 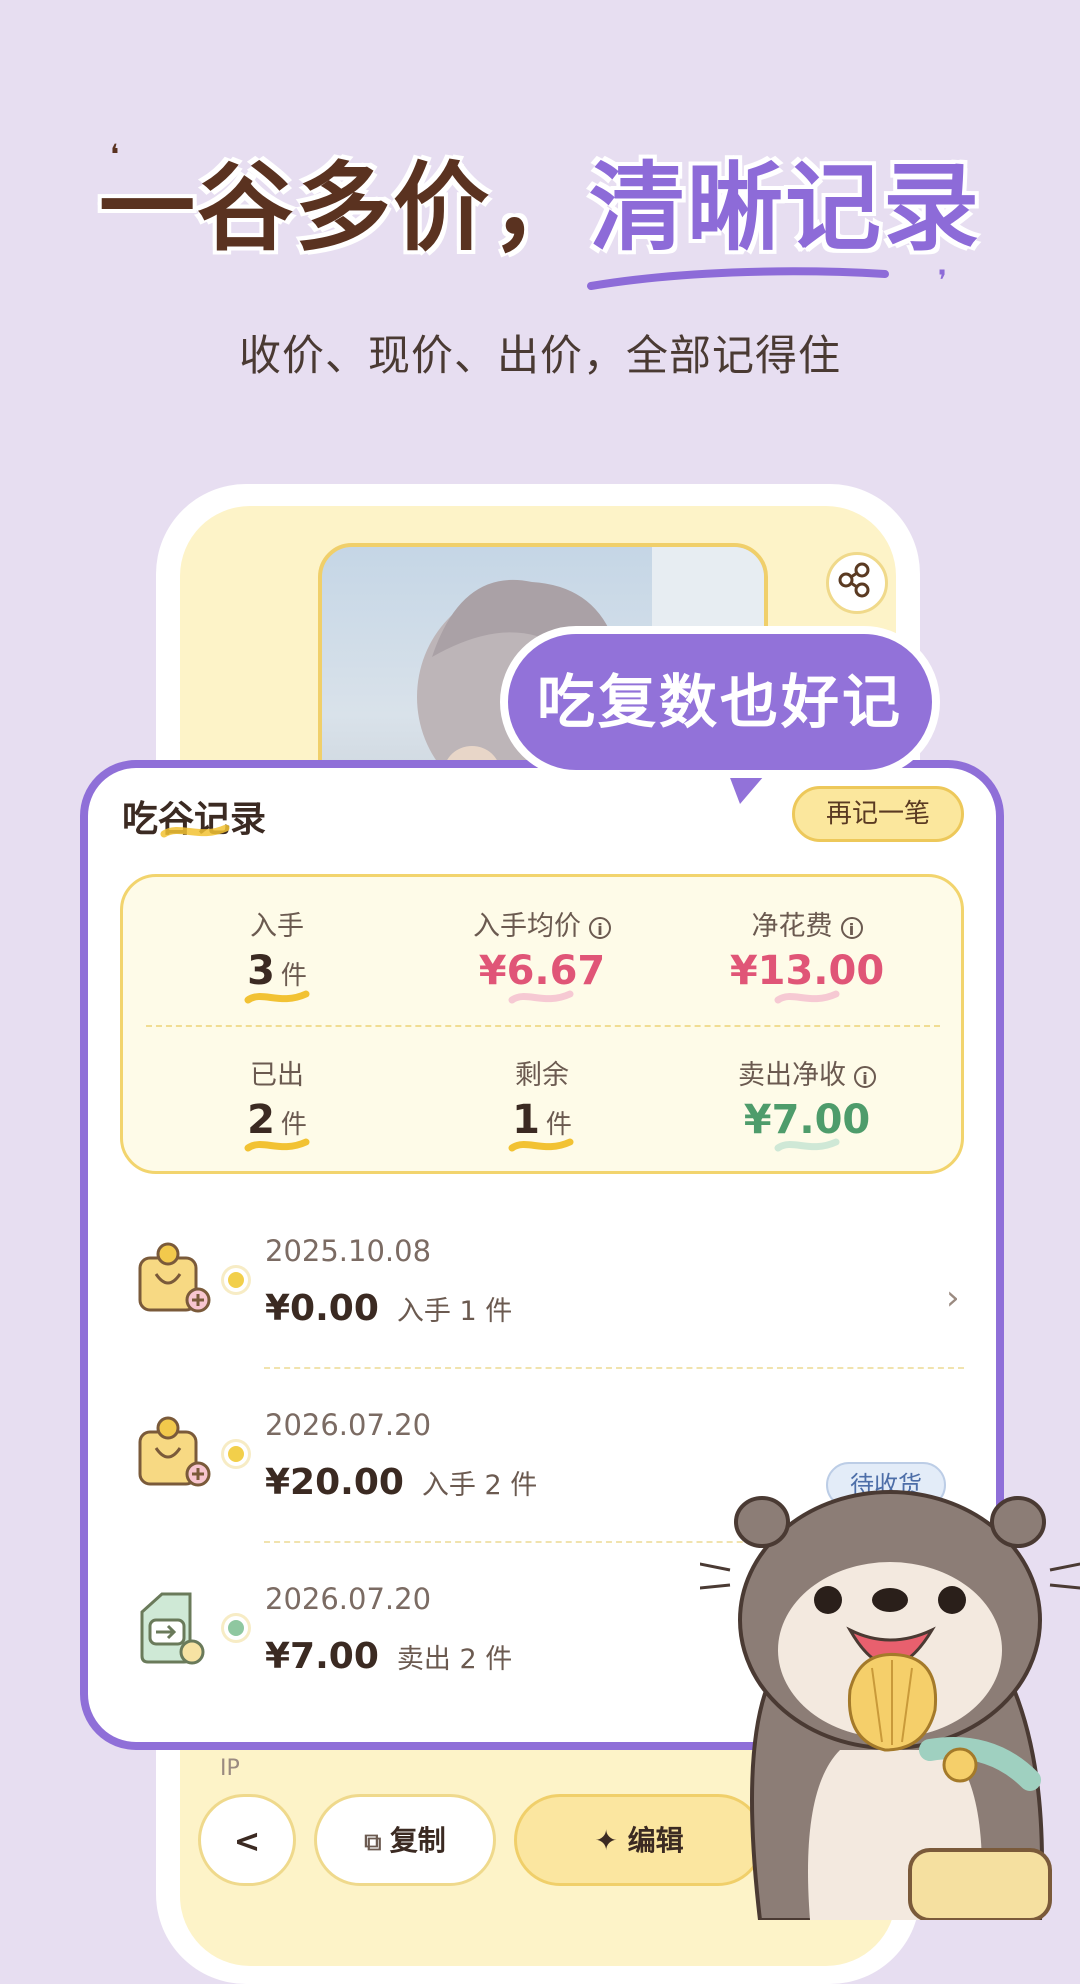 What do you see at coordinates (542, 1075) in the screenshot?
I see `stat-remaining-label: 剩余` at bounding box center [542, 1075].